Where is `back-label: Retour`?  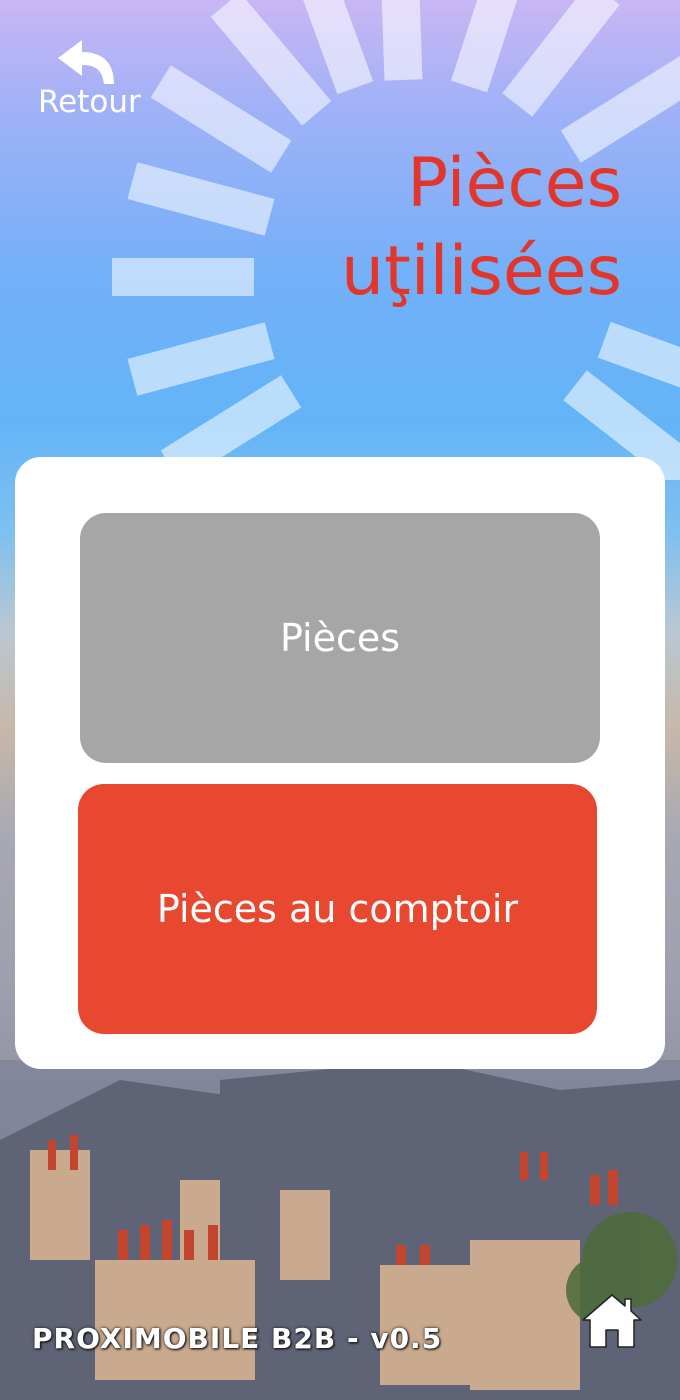 back-label: Retour is located at coordinates (89, 102).